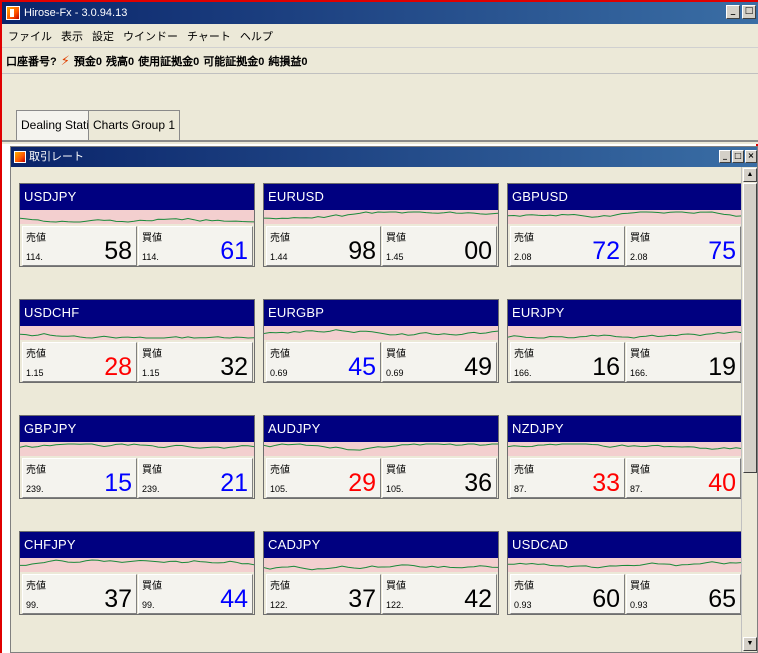 The height and width of the screenshot is (653, 758). What do you see at coordinates (234, 367) in the screenshot?
I see `buy-pips: 32` at bounding box center [234, 367].